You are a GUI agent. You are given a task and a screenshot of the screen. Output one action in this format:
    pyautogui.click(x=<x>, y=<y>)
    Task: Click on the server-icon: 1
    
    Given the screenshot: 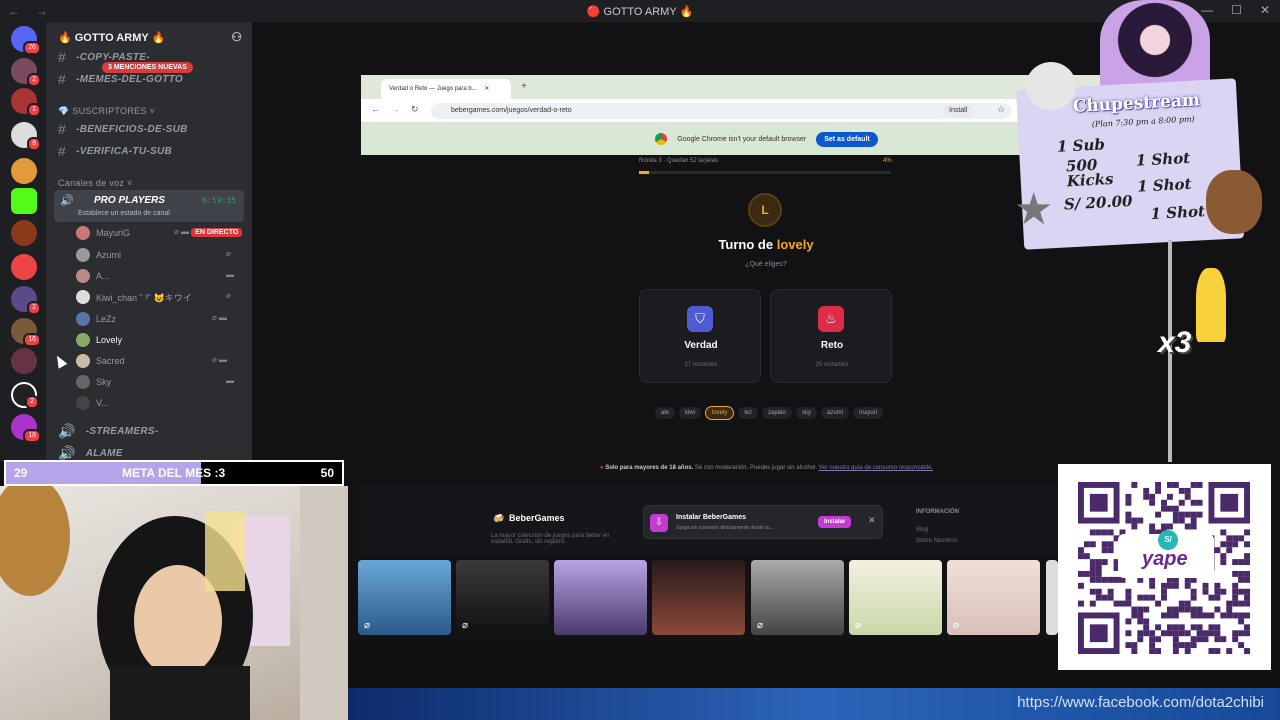 What is the action you would take?
    pyautogui.click(x=26, y=102)
    